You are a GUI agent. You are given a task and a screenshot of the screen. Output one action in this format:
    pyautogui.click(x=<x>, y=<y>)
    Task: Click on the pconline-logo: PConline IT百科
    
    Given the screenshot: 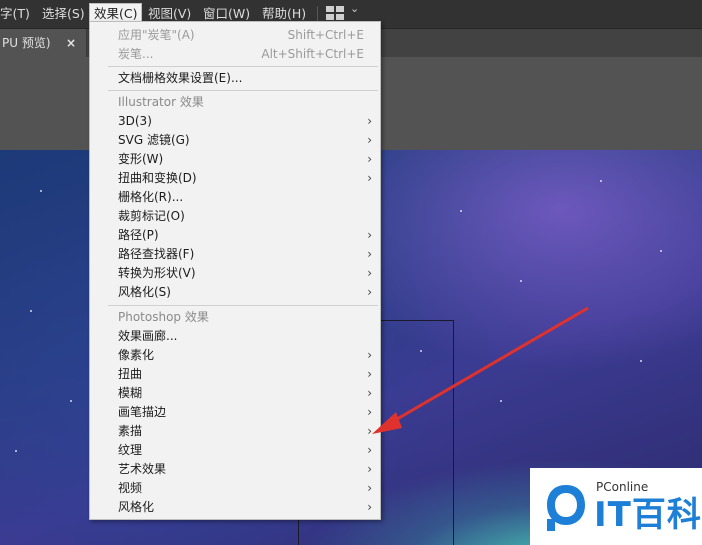 What is the action you would take?
    pyautogui.click(x=616, y=506)
    